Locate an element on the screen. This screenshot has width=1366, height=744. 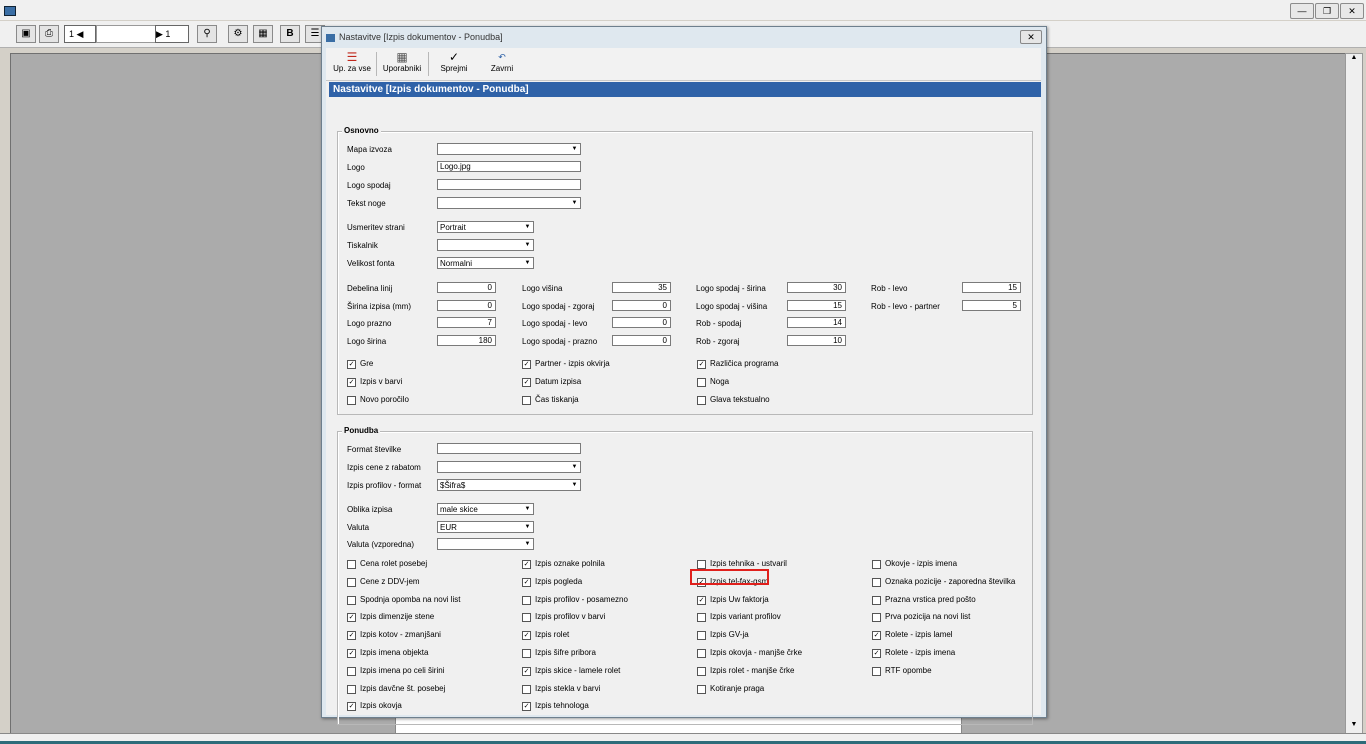
up-za-vse-button: ☰ Up. za vse is located at coordinates (352, 64).